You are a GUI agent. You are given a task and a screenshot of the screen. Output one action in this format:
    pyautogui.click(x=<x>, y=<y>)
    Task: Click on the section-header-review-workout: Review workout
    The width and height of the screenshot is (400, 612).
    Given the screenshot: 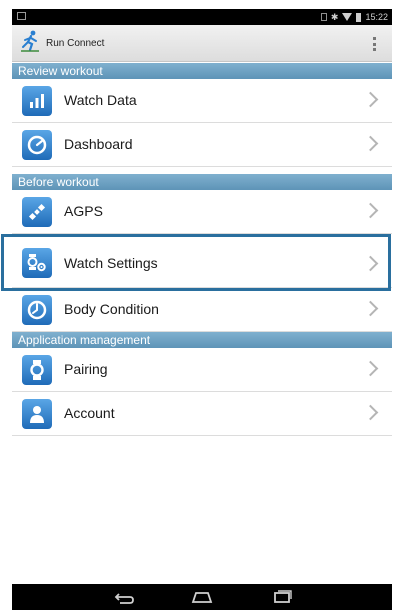 What is the action you would take?
    pyautogui.click(x=202, y=71)
    